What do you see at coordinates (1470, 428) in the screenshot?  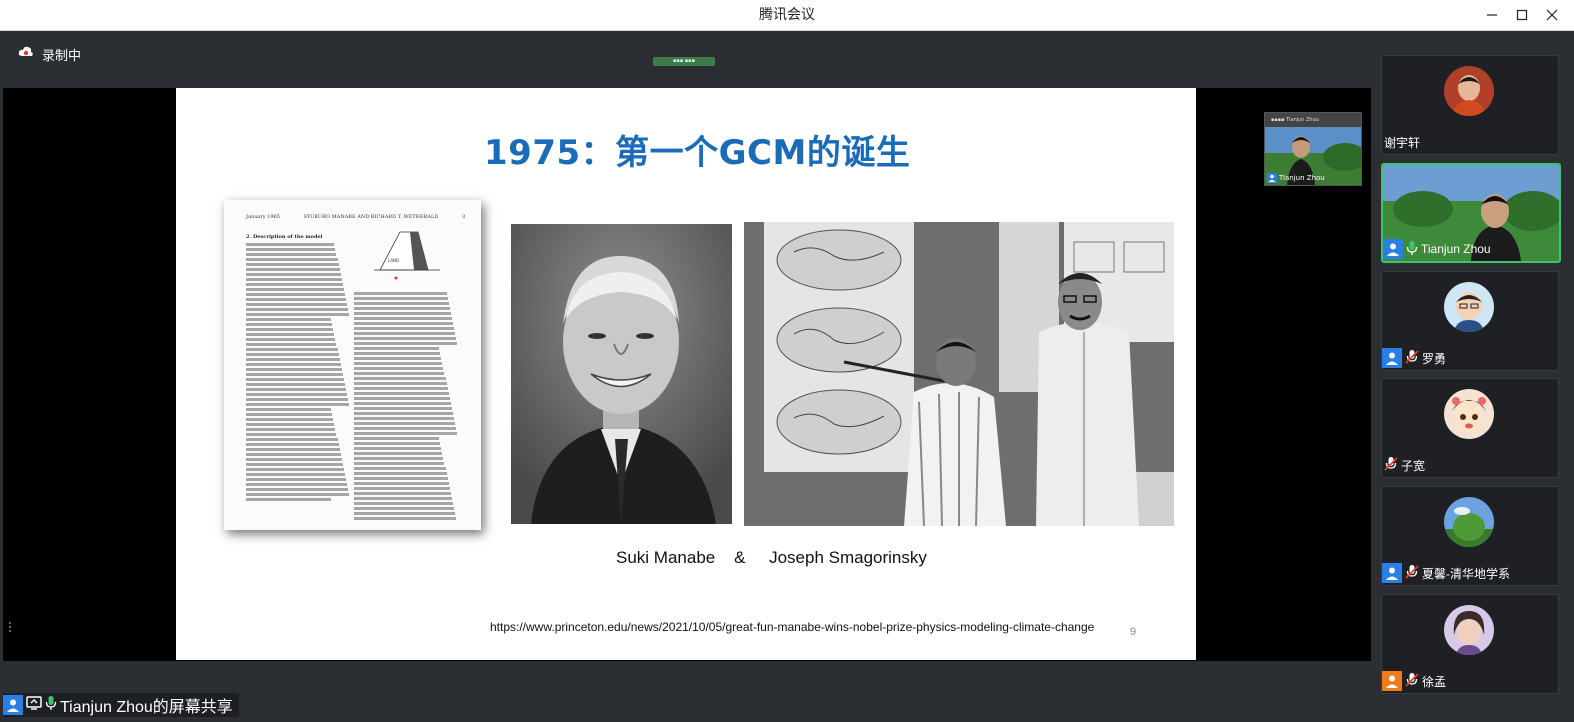 I see `participant-tile: 子宽` at bounding box center [1470, 428].